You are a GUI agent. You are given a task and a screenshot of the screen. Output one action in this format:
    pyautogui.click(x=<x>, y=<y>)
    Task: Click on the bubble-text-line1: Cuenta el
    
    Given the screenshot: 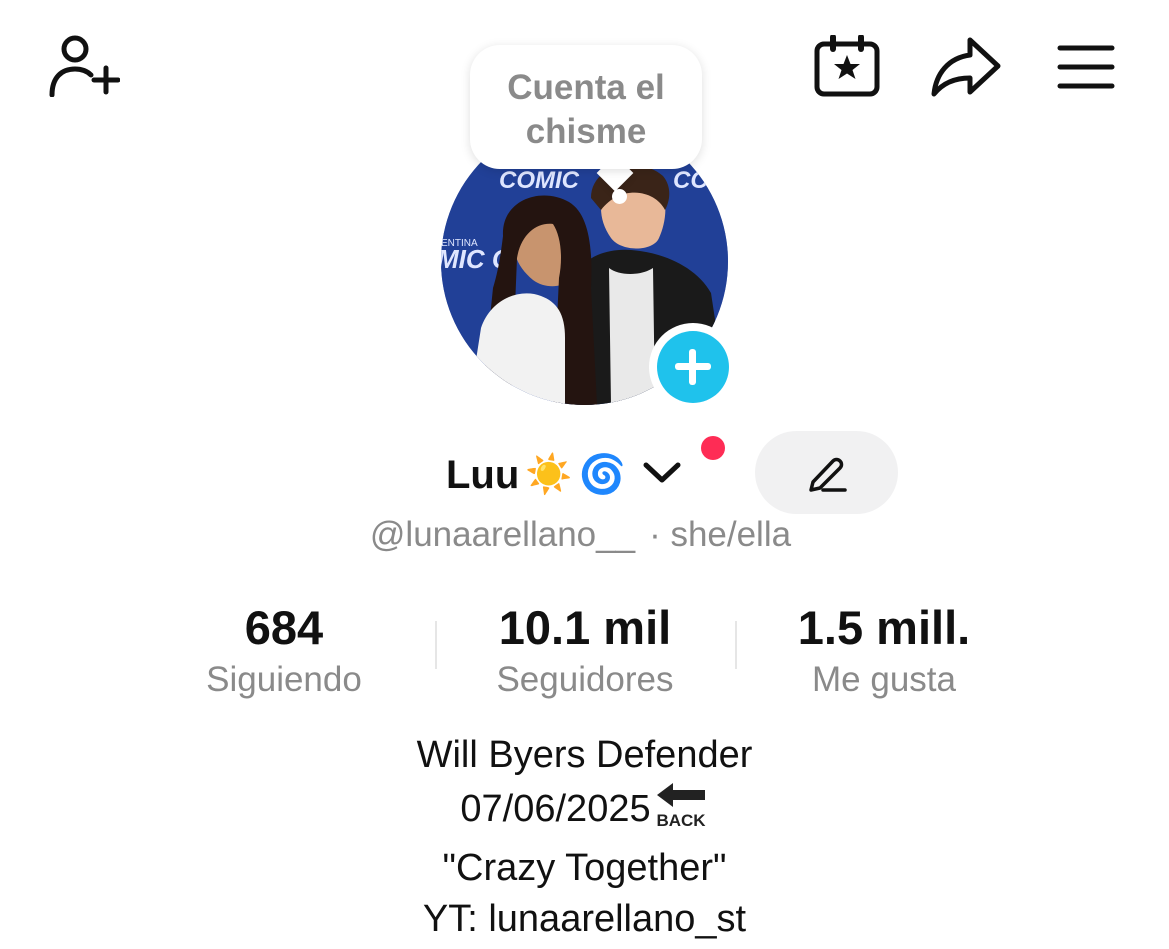 What is the action you would take?
    pyautogui.click(x=586, y=87)
    